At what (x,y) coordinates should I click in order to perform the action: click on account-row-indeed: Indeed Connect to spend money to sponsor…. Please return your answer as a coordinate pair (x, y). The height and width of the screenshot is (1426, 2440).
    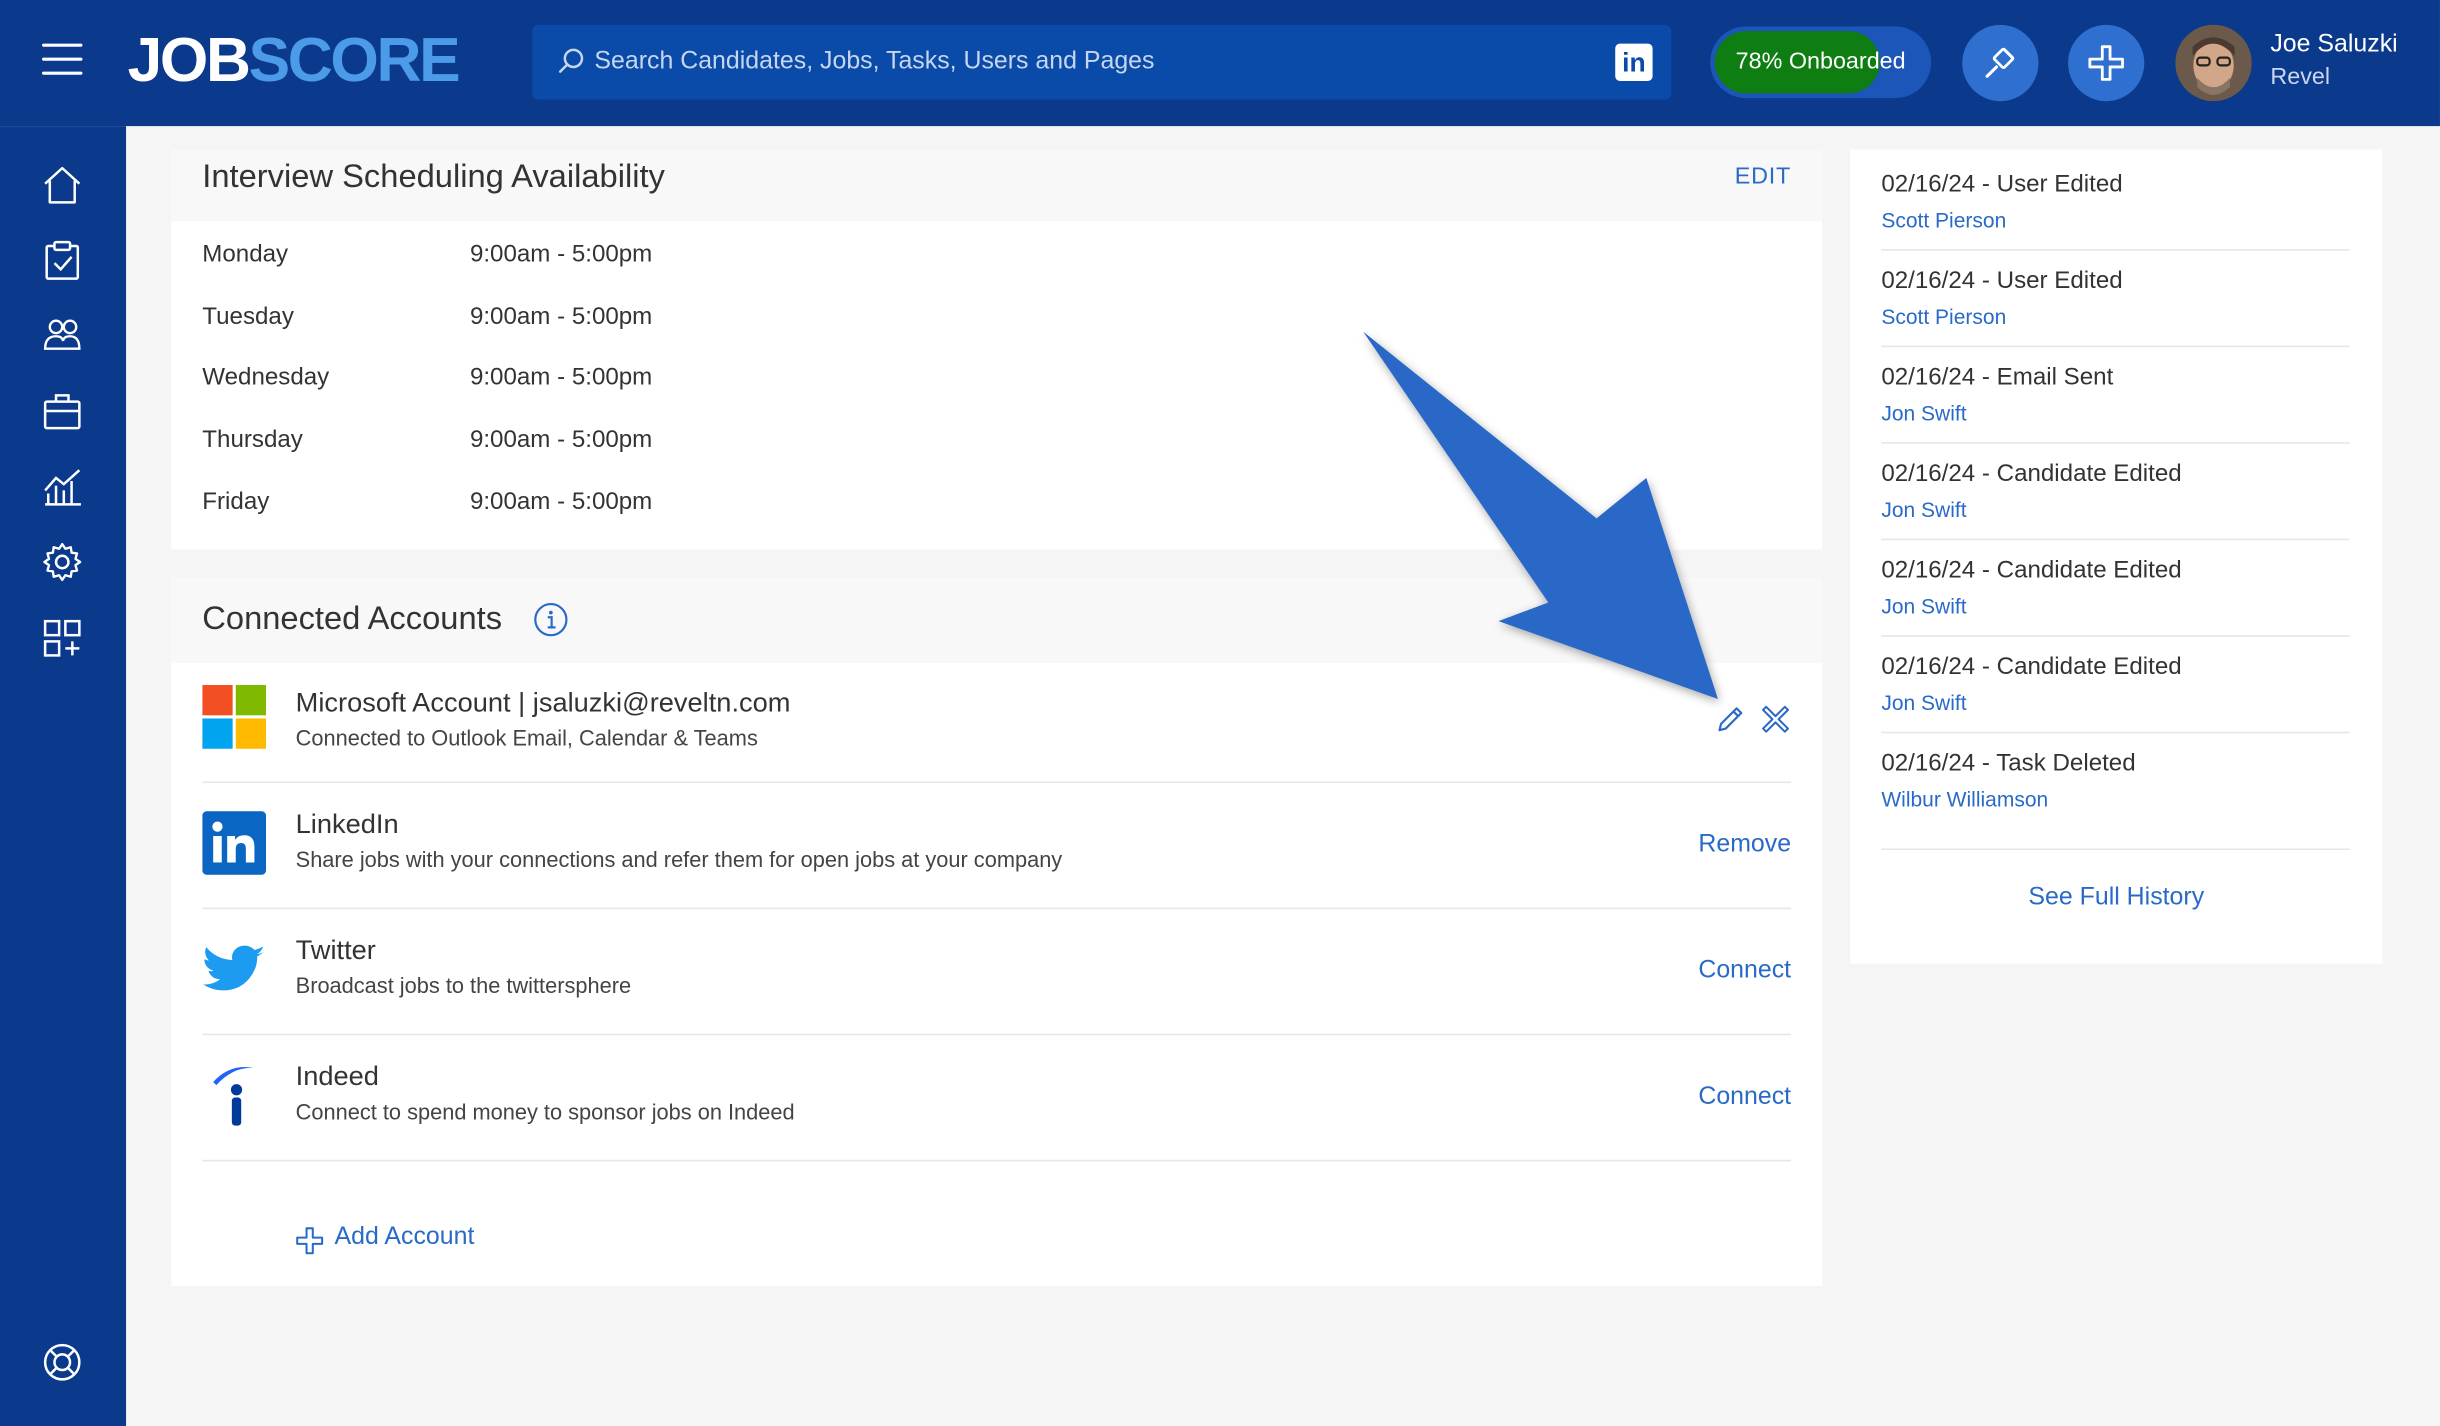
    Looking at the image, I should click on (997, 1098).